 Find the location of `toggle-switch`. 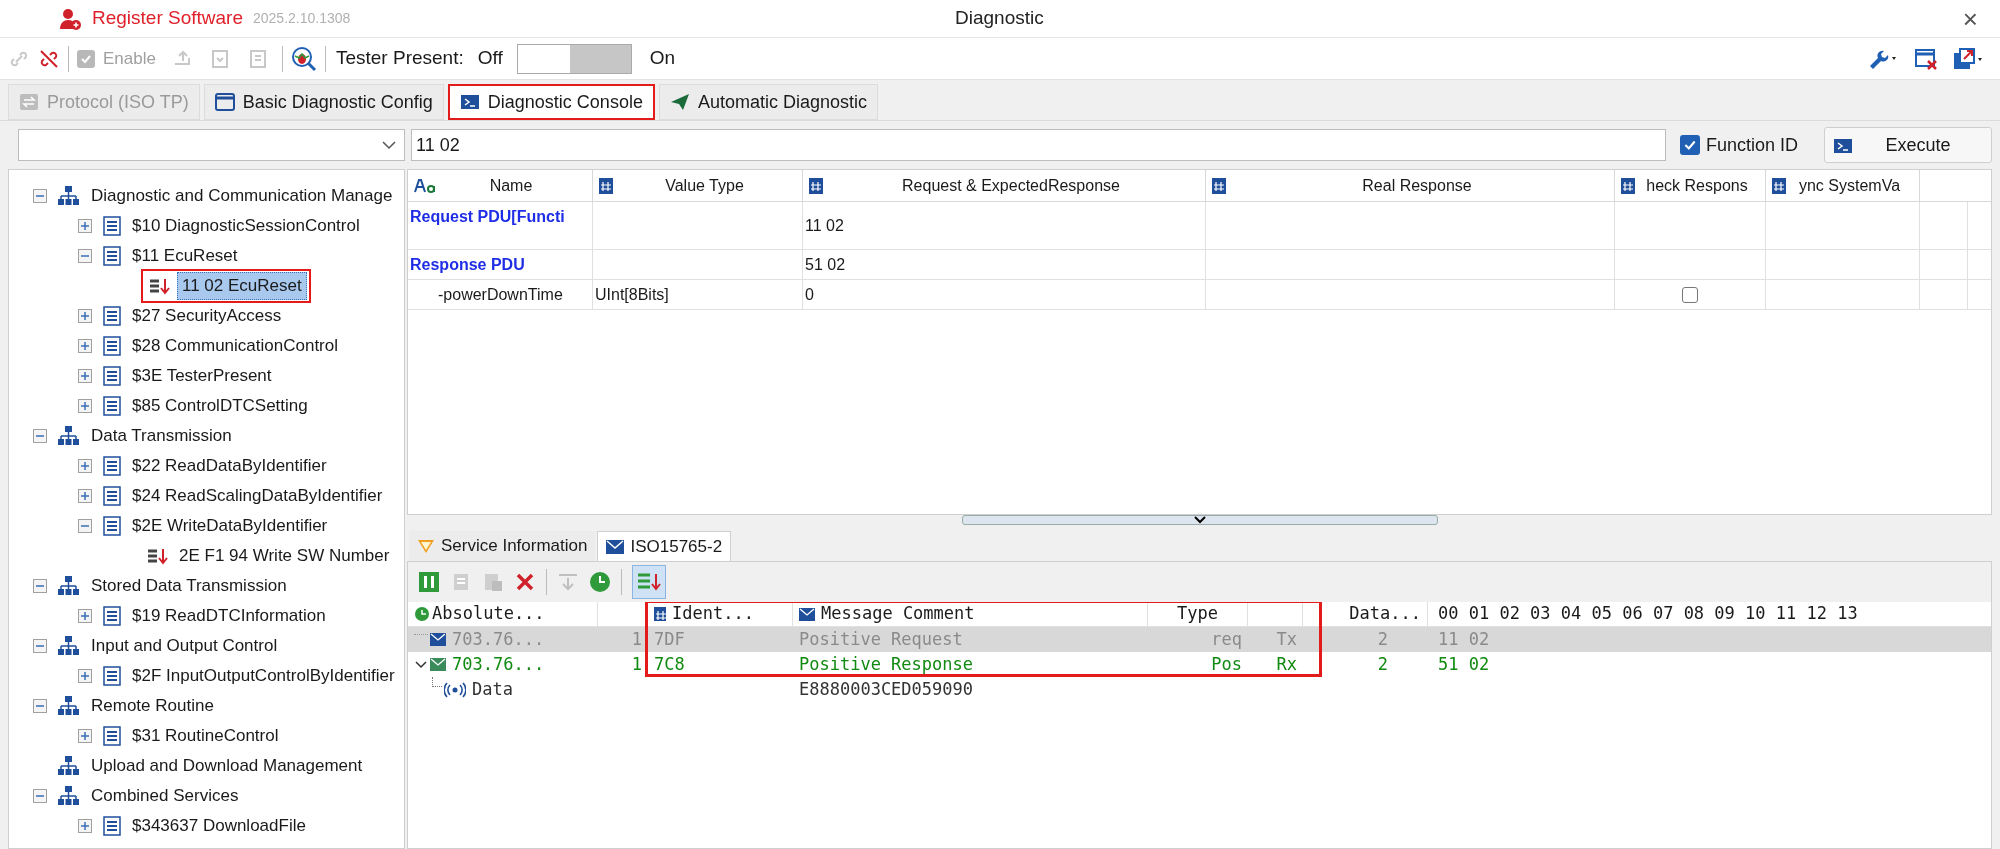

toggle-switch is located at coordinates (574, 58).